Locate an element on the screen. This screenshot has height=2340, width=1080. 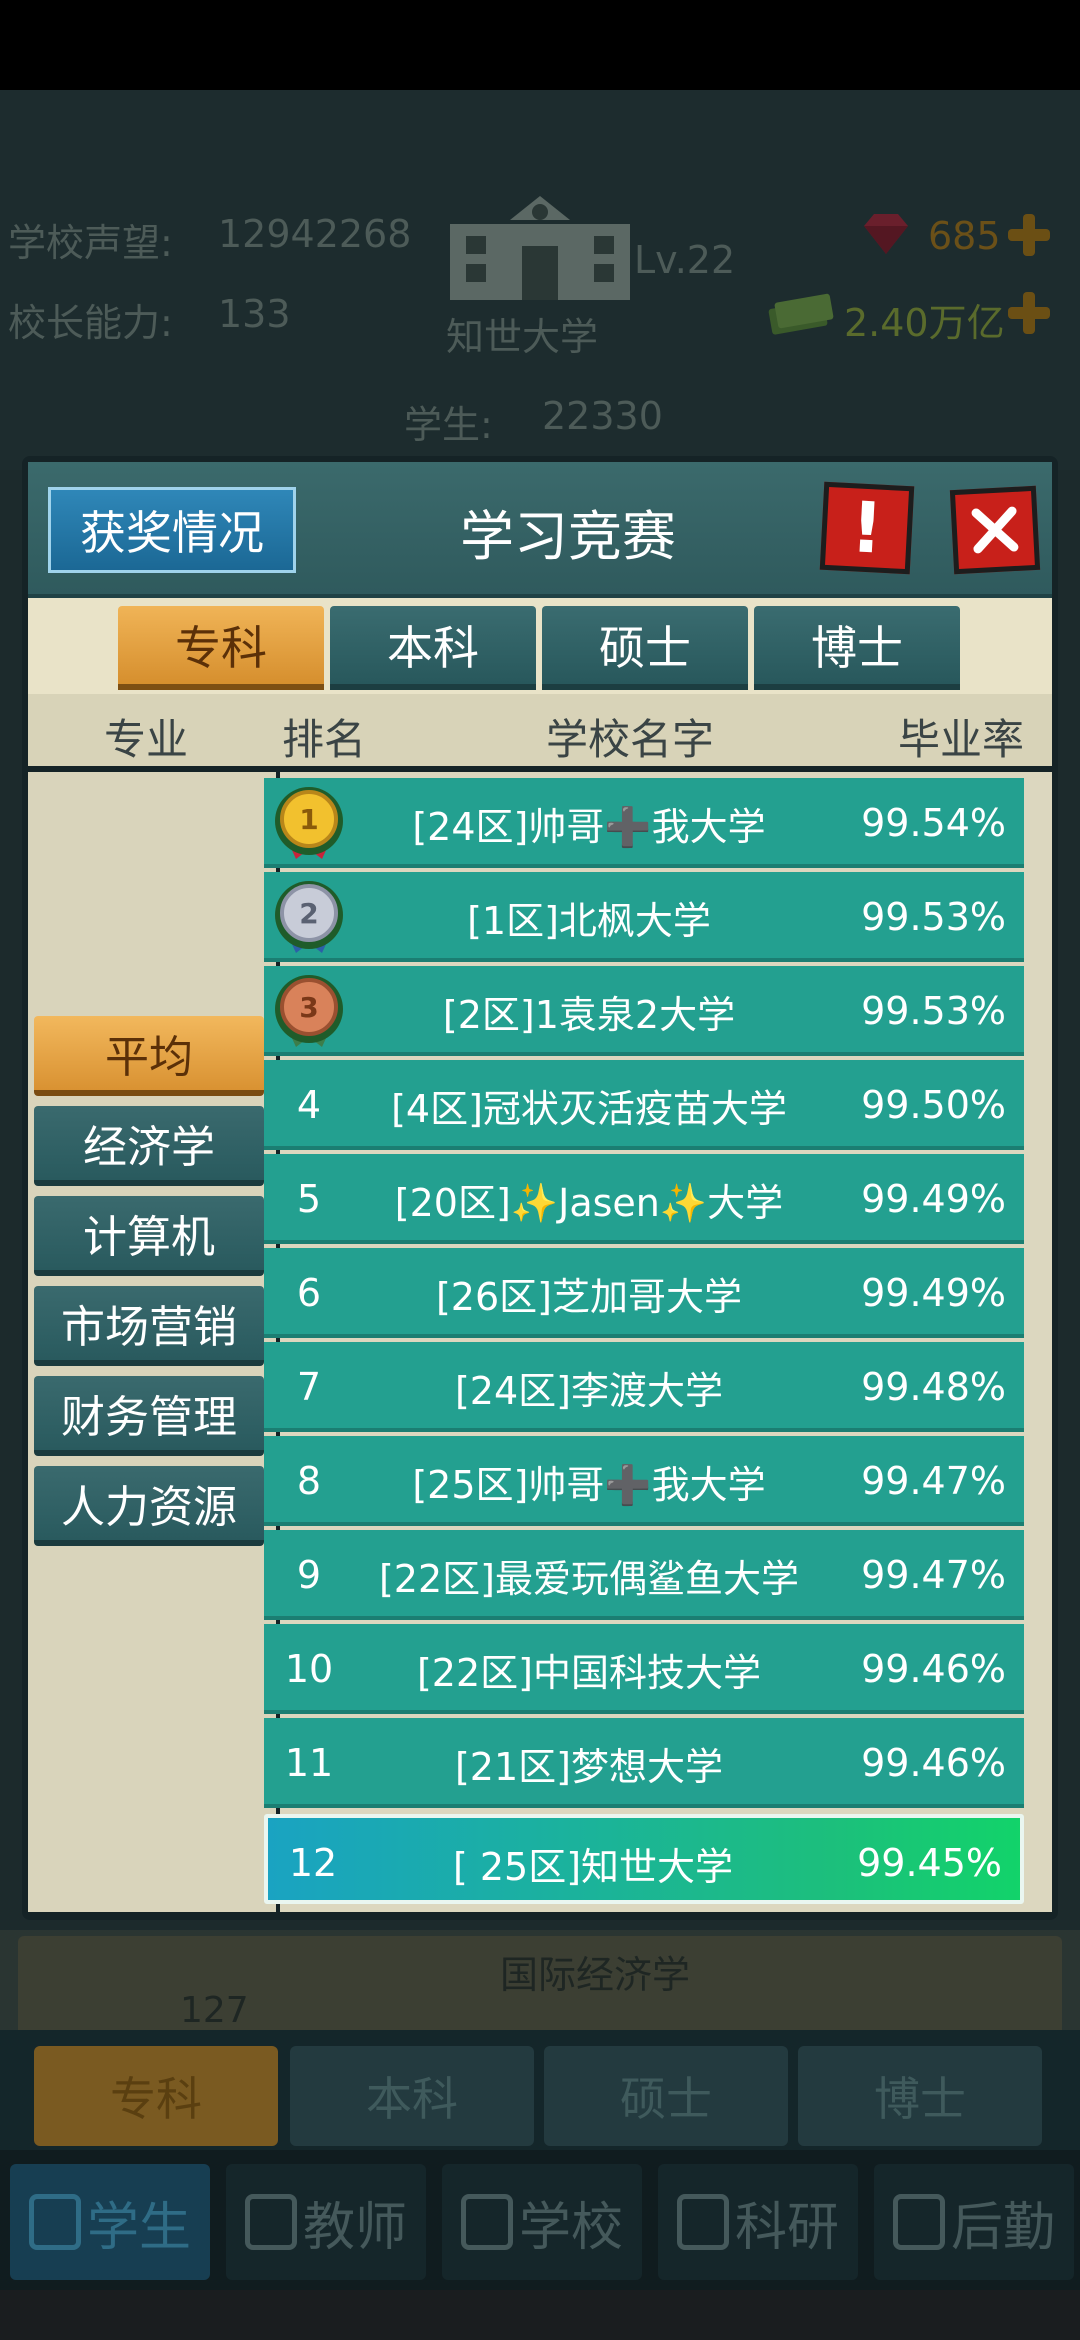
close-button is located at coordinates (995, 530).